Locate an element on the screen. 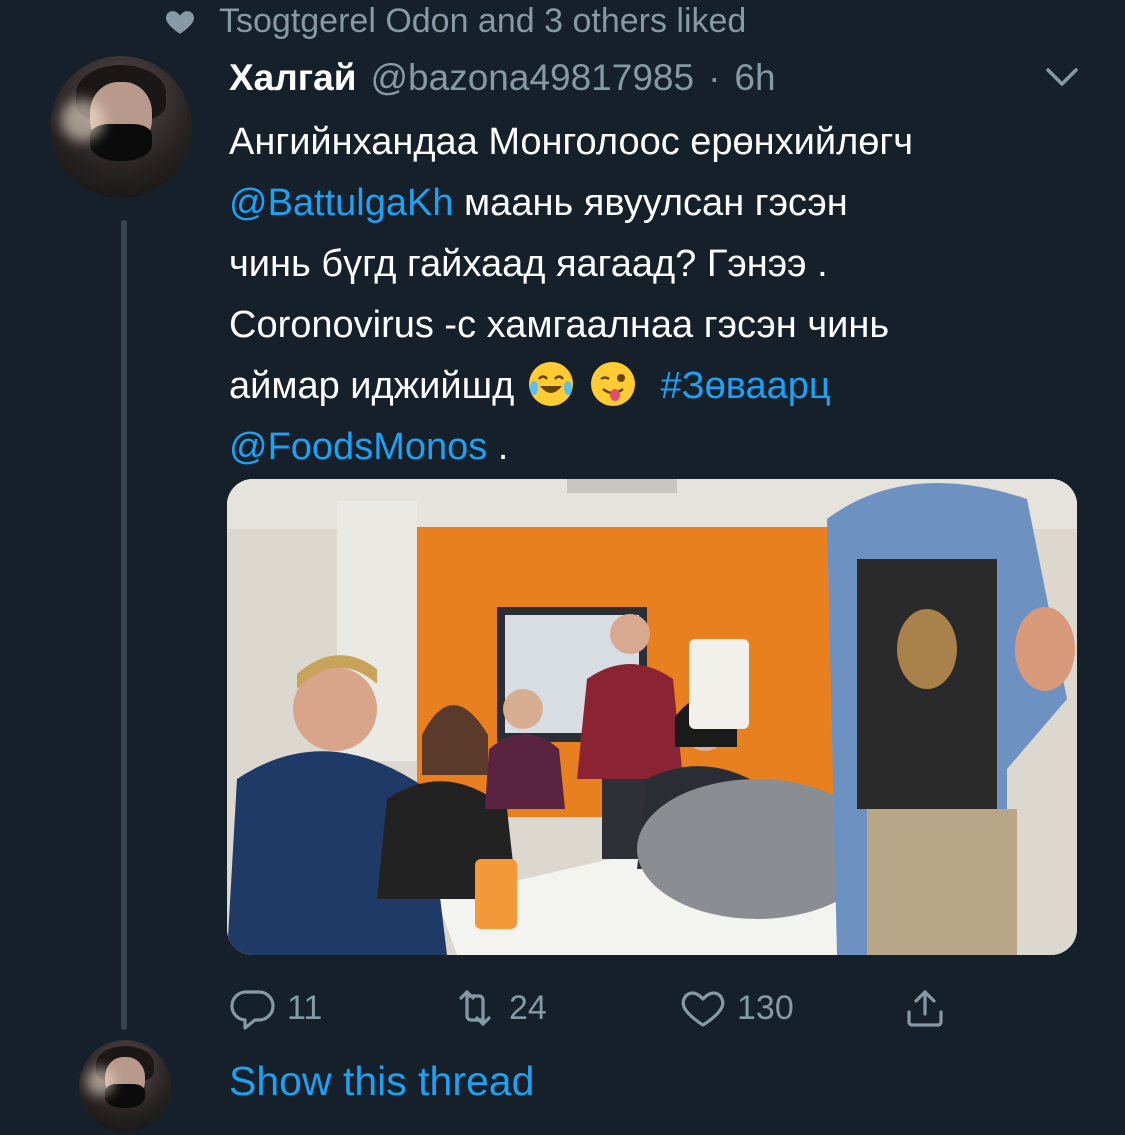 The width and height of the screenshot is (1125, 1135). hashtag-link: #Зөваарц is located at coordinates (746, 386).